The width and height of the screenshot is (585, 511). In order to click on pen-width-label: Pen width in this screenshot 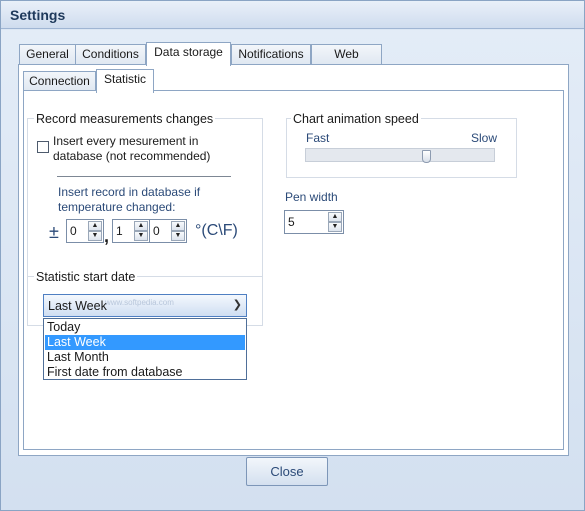, I will do `click(311, 197)`.